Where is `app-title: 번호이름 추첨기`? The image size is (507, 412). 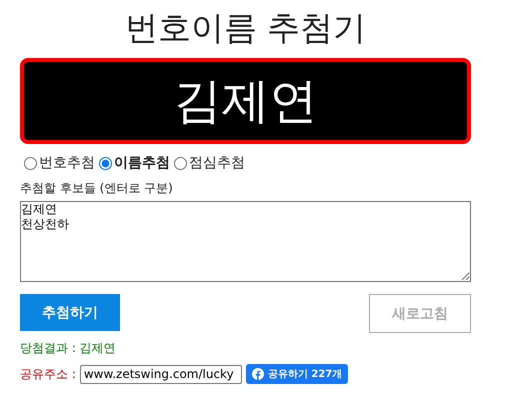 app-title: 번호이름 추첨기 is located at coordinates (246, 28).